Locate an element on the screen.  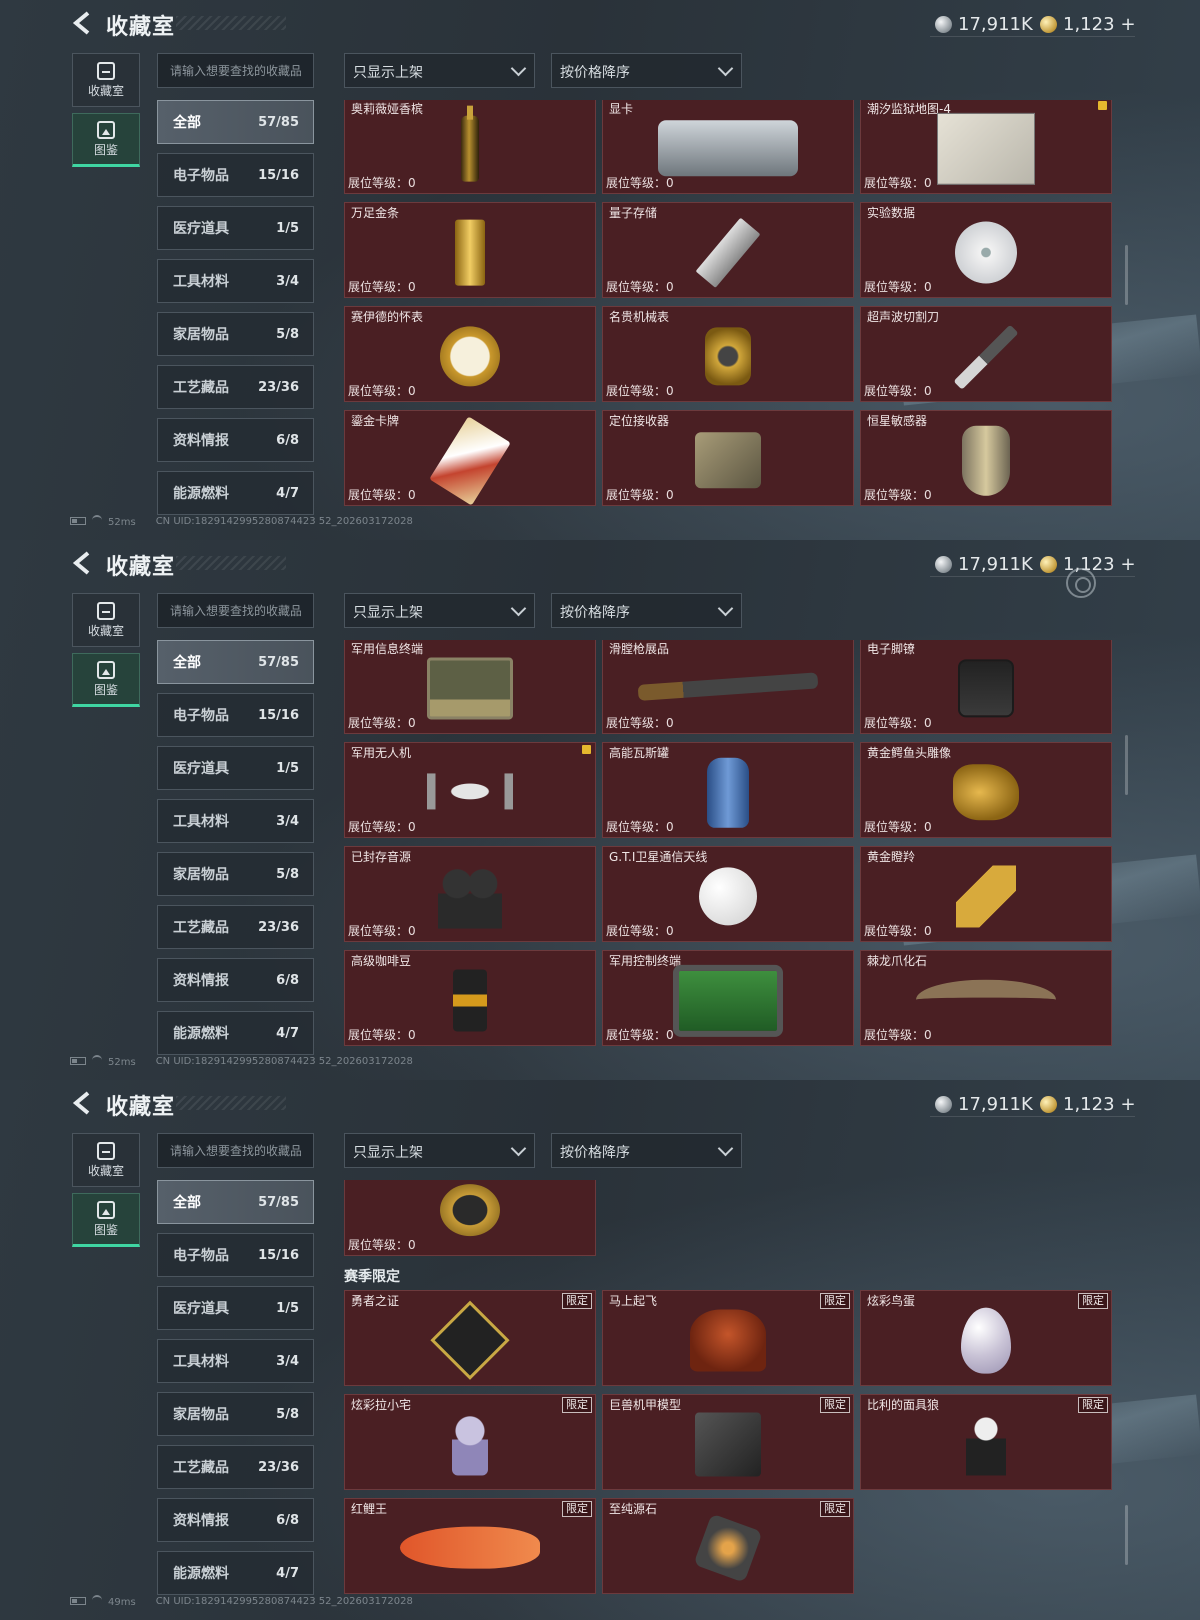
collection-card: 炫彩鸟蛋 限定 is located at coordinates (986, 1338).